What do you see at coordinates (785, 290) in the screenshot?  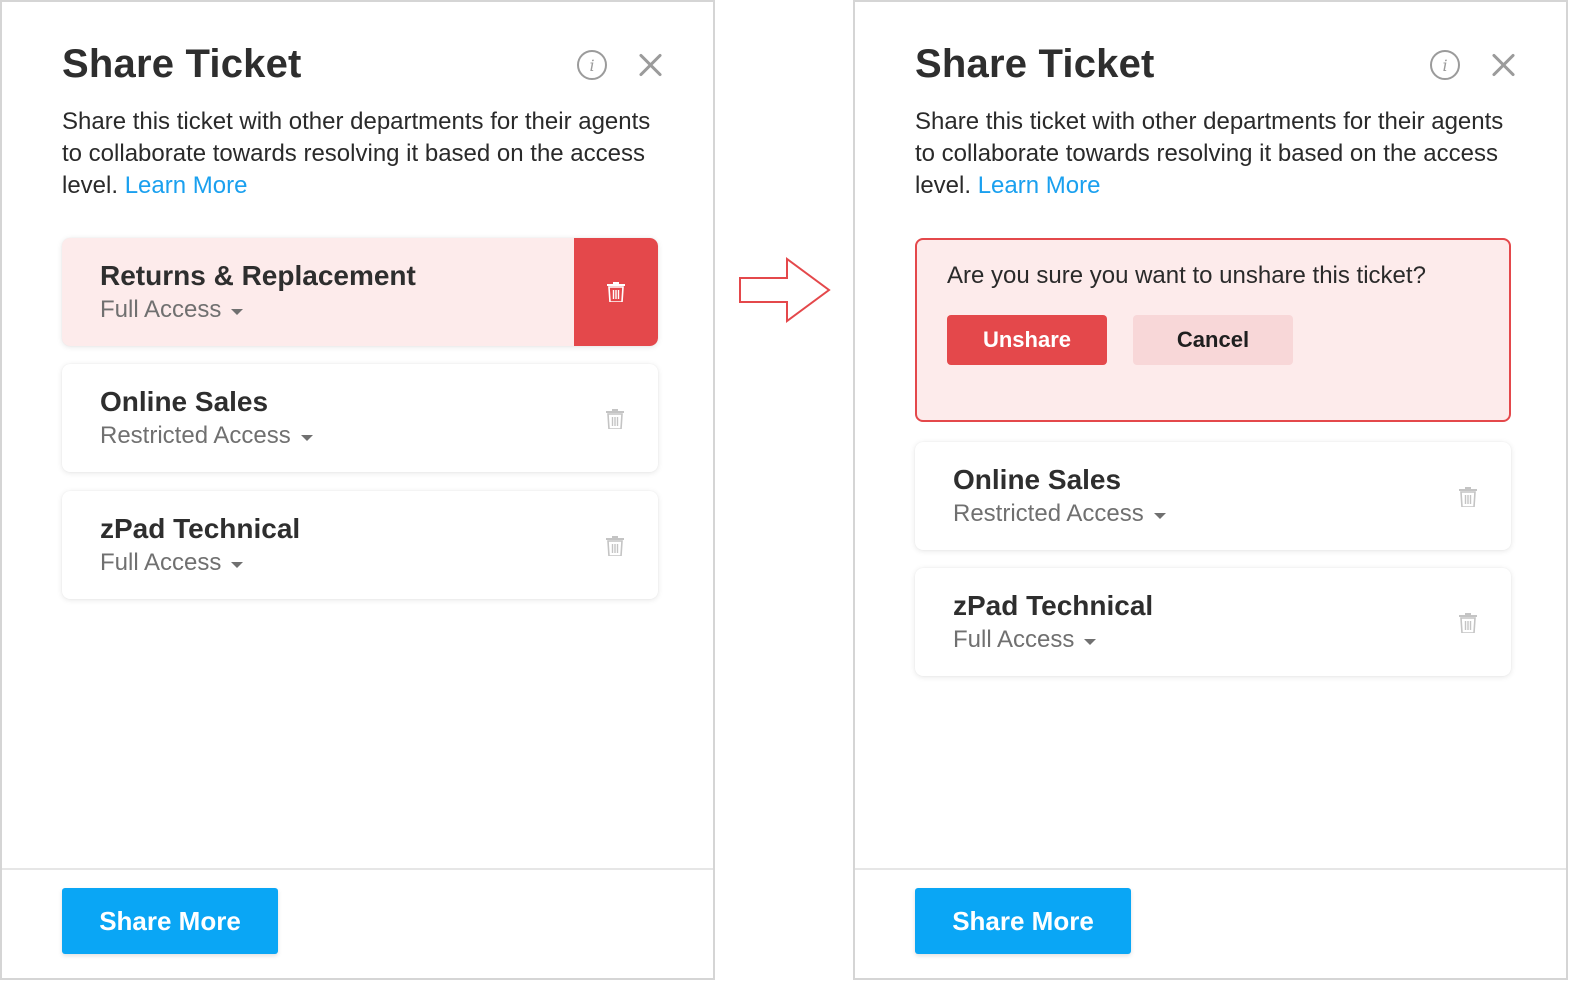 I see `arrow-right-icon` at bounding box center [785, 290].